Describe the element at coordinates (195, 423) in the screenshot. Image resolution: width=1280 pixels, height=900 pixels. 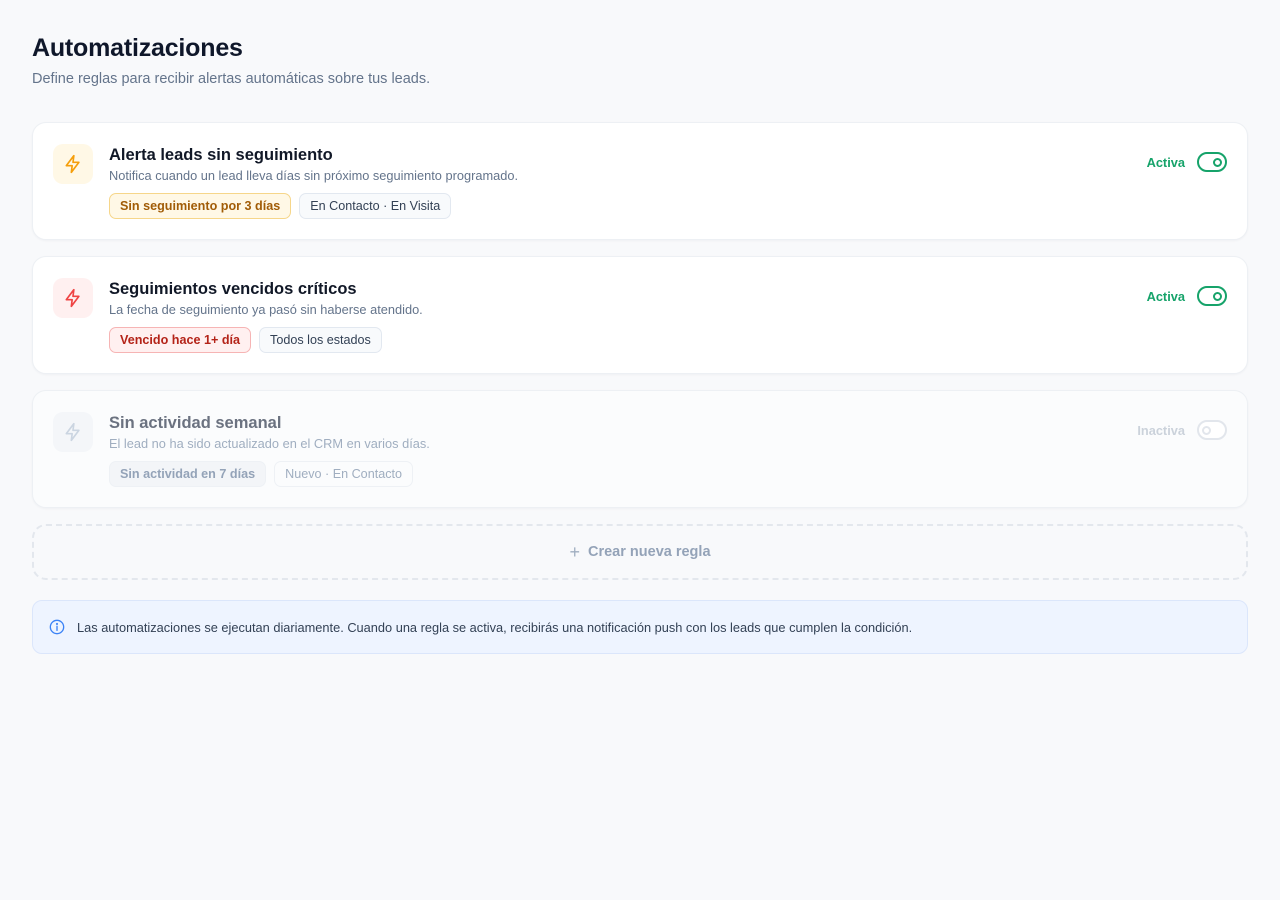
I see `rule-title: Sin actividad semanal` at that location.